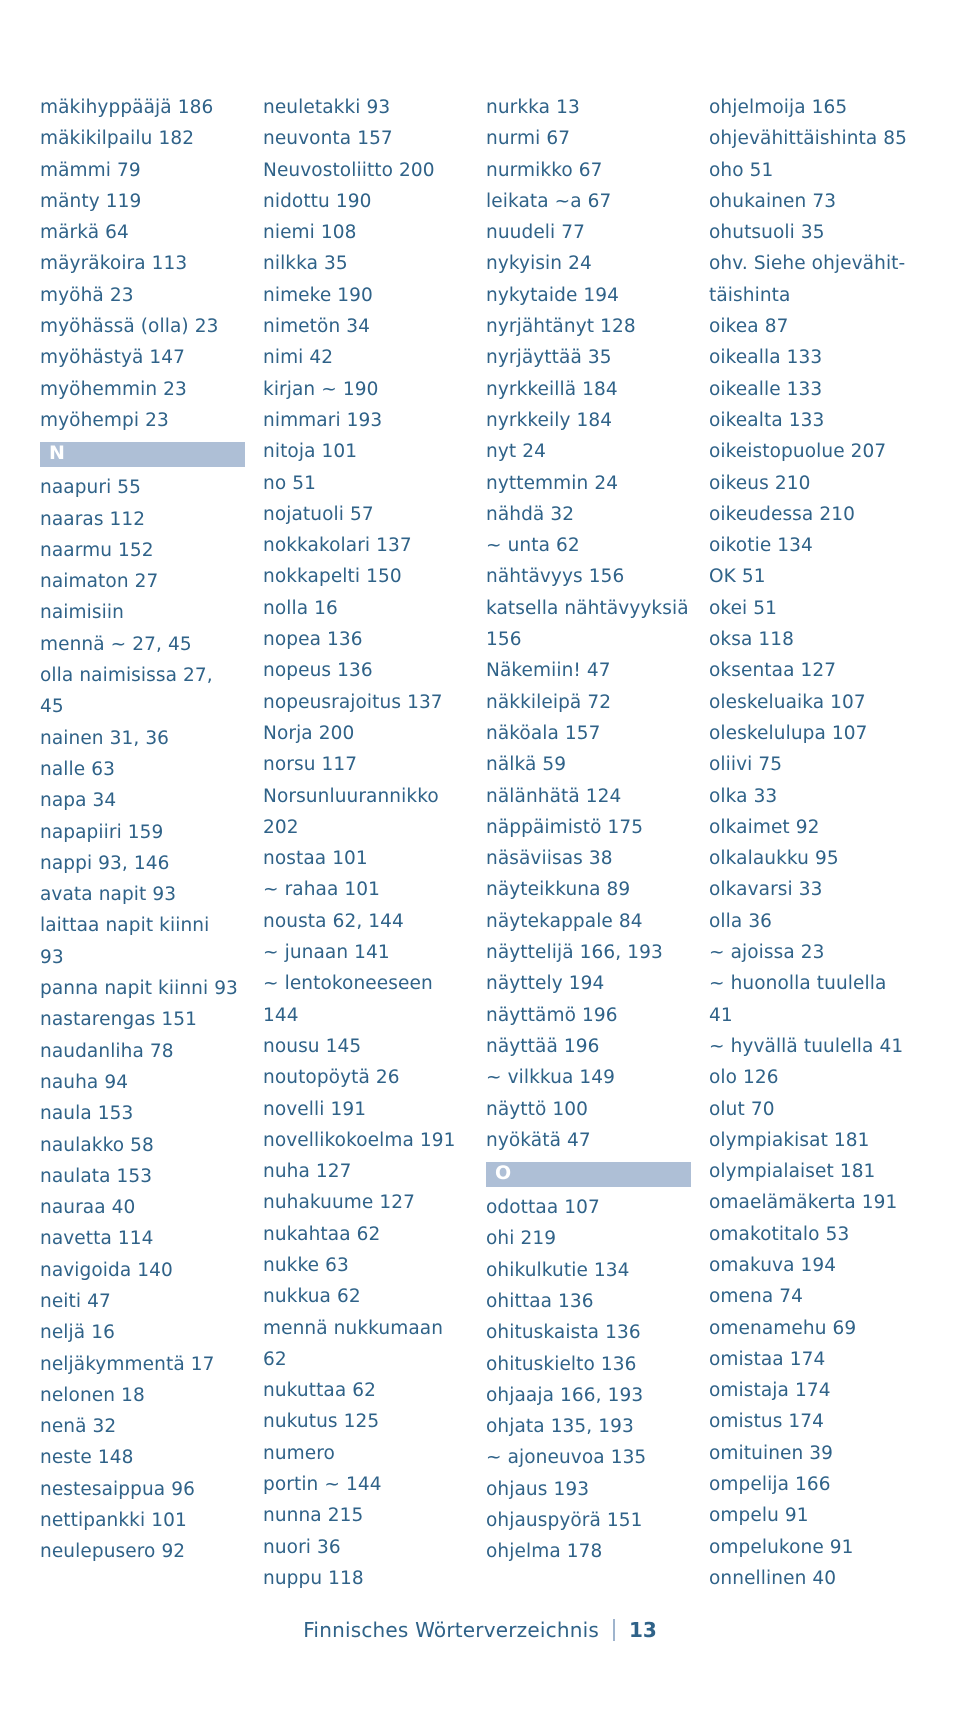 The width and height of the screenshot is (960, 1728). What do you see at coordinates (773, 671) in the screenshot?
I see `index-entry: oksentaa 127` at bounding box center [773, 671].